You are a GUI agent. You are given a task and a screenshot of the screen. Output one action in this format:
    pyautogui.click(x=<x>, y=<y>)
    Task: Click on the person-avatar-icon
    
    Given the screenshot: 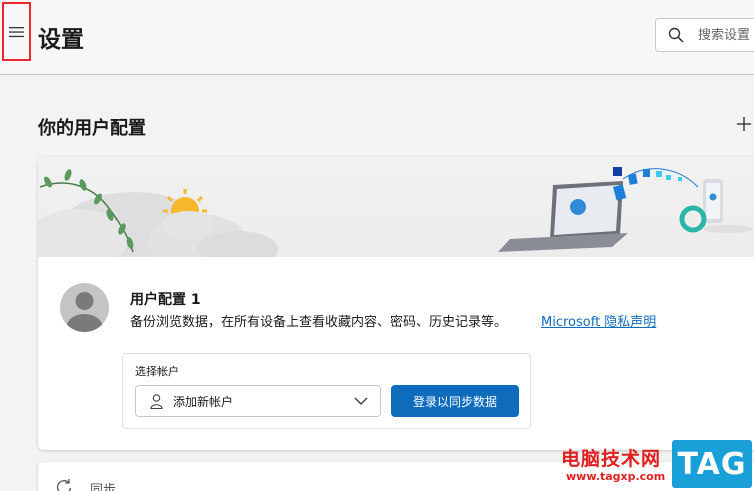 What is the action you would take?
    pyautogui.click(x=84, y=312)
    